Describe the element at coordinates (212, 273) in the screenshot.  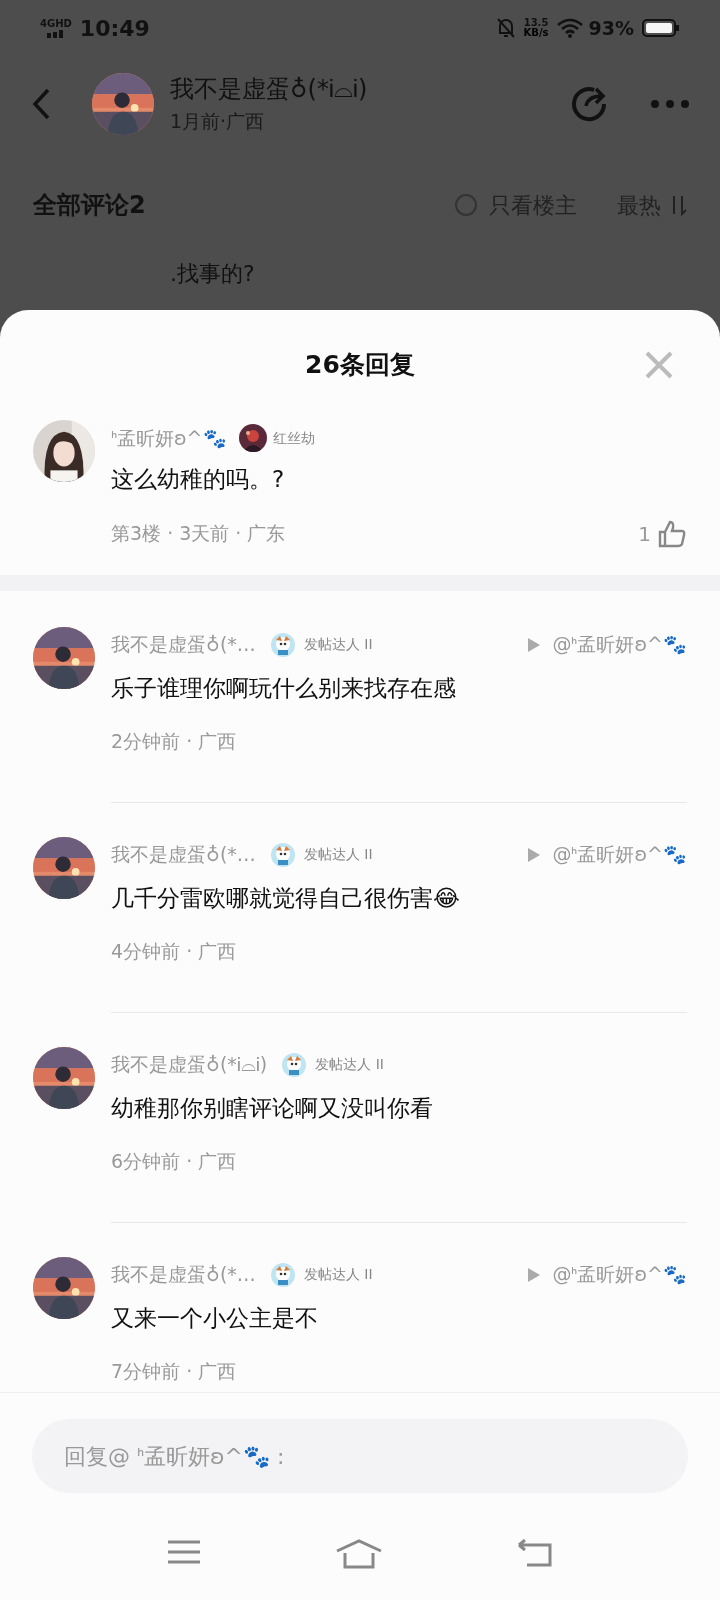
I see `comment-text: .找事的?` at that location.